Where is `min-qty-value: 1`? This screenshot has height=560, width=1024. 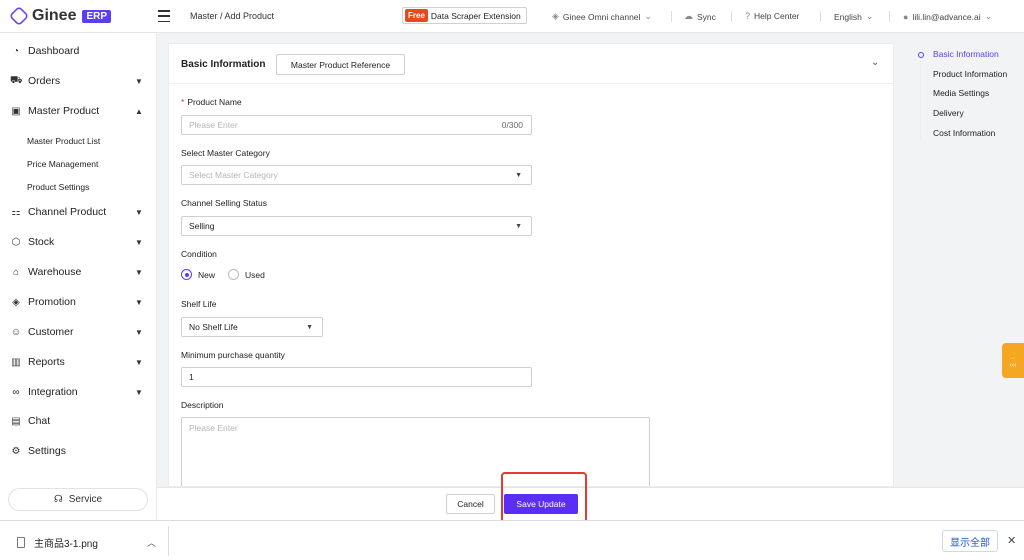
min-qty-value: 1 is located at coordinates (191, 377).